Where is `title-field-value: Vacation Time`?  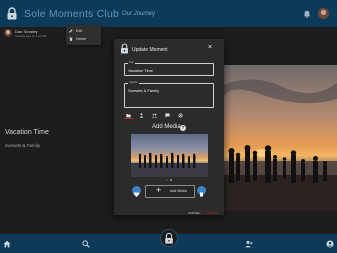
title-field-value: Vacation Time is located at coordinates (141, 70).